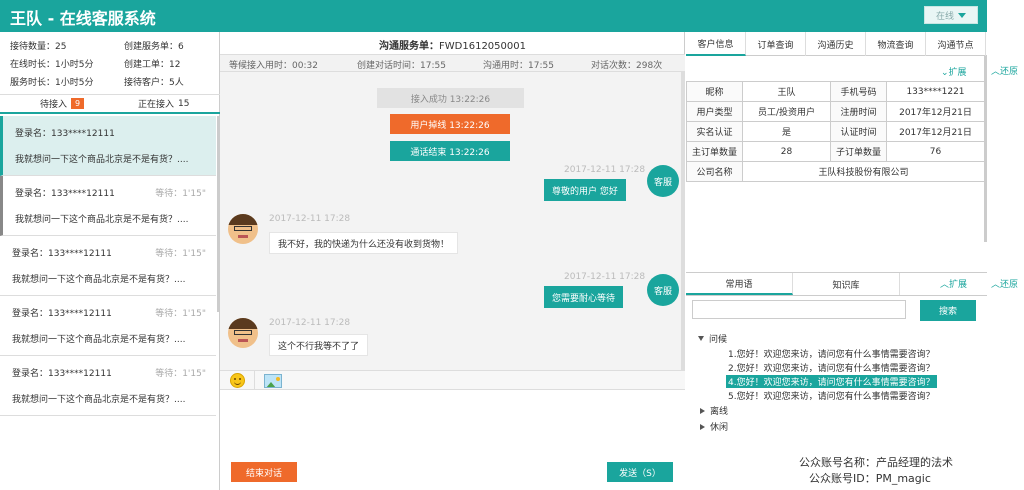 The image size is (1024, 490). I want to click on tab-serving: 正在接入 15, so click(164, 104).